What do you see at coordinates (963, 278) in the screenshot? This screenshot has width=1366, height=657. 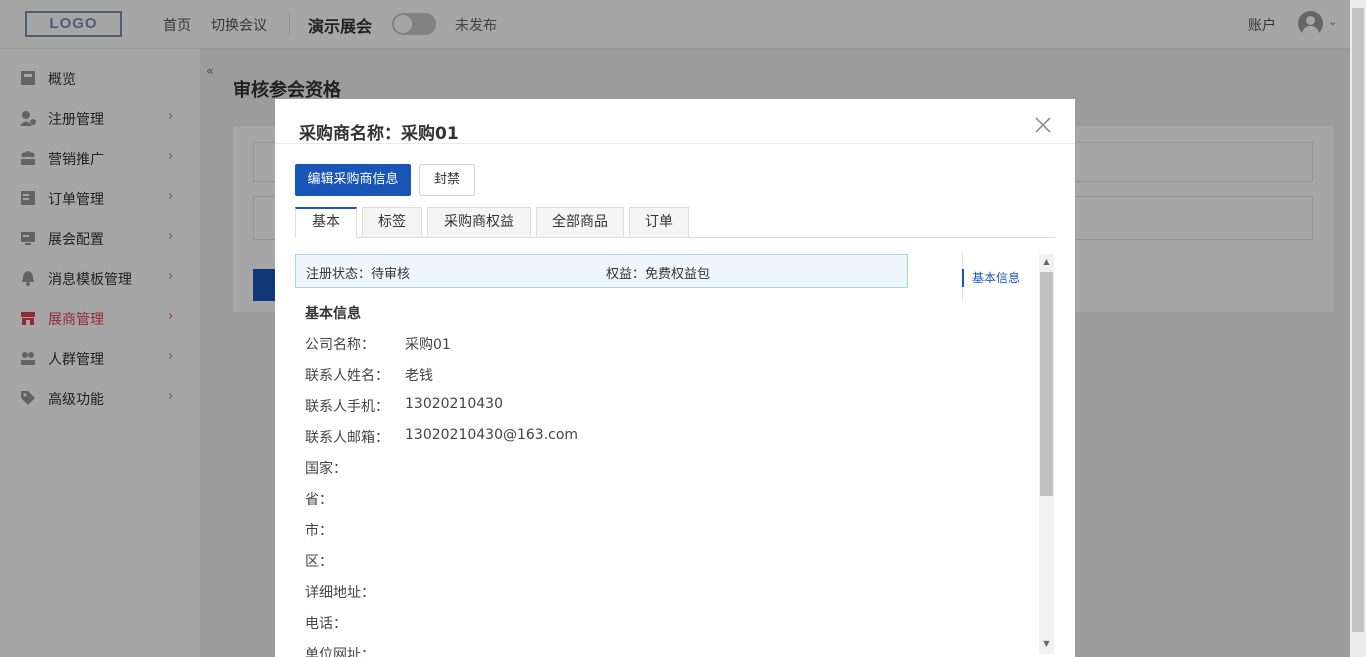 I see `anchor-active-mark` at bounding box center [963, 278].